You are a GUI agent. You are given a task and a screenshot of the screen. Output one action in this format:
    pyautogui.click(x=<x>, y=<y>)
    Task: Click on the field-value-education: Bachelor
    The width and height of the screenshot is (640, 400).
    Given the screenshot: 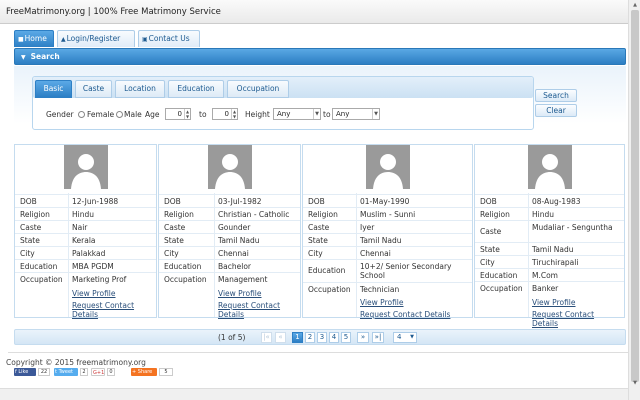 What is the action you would take?
    pyautogui.click(x=234, y=266)
    